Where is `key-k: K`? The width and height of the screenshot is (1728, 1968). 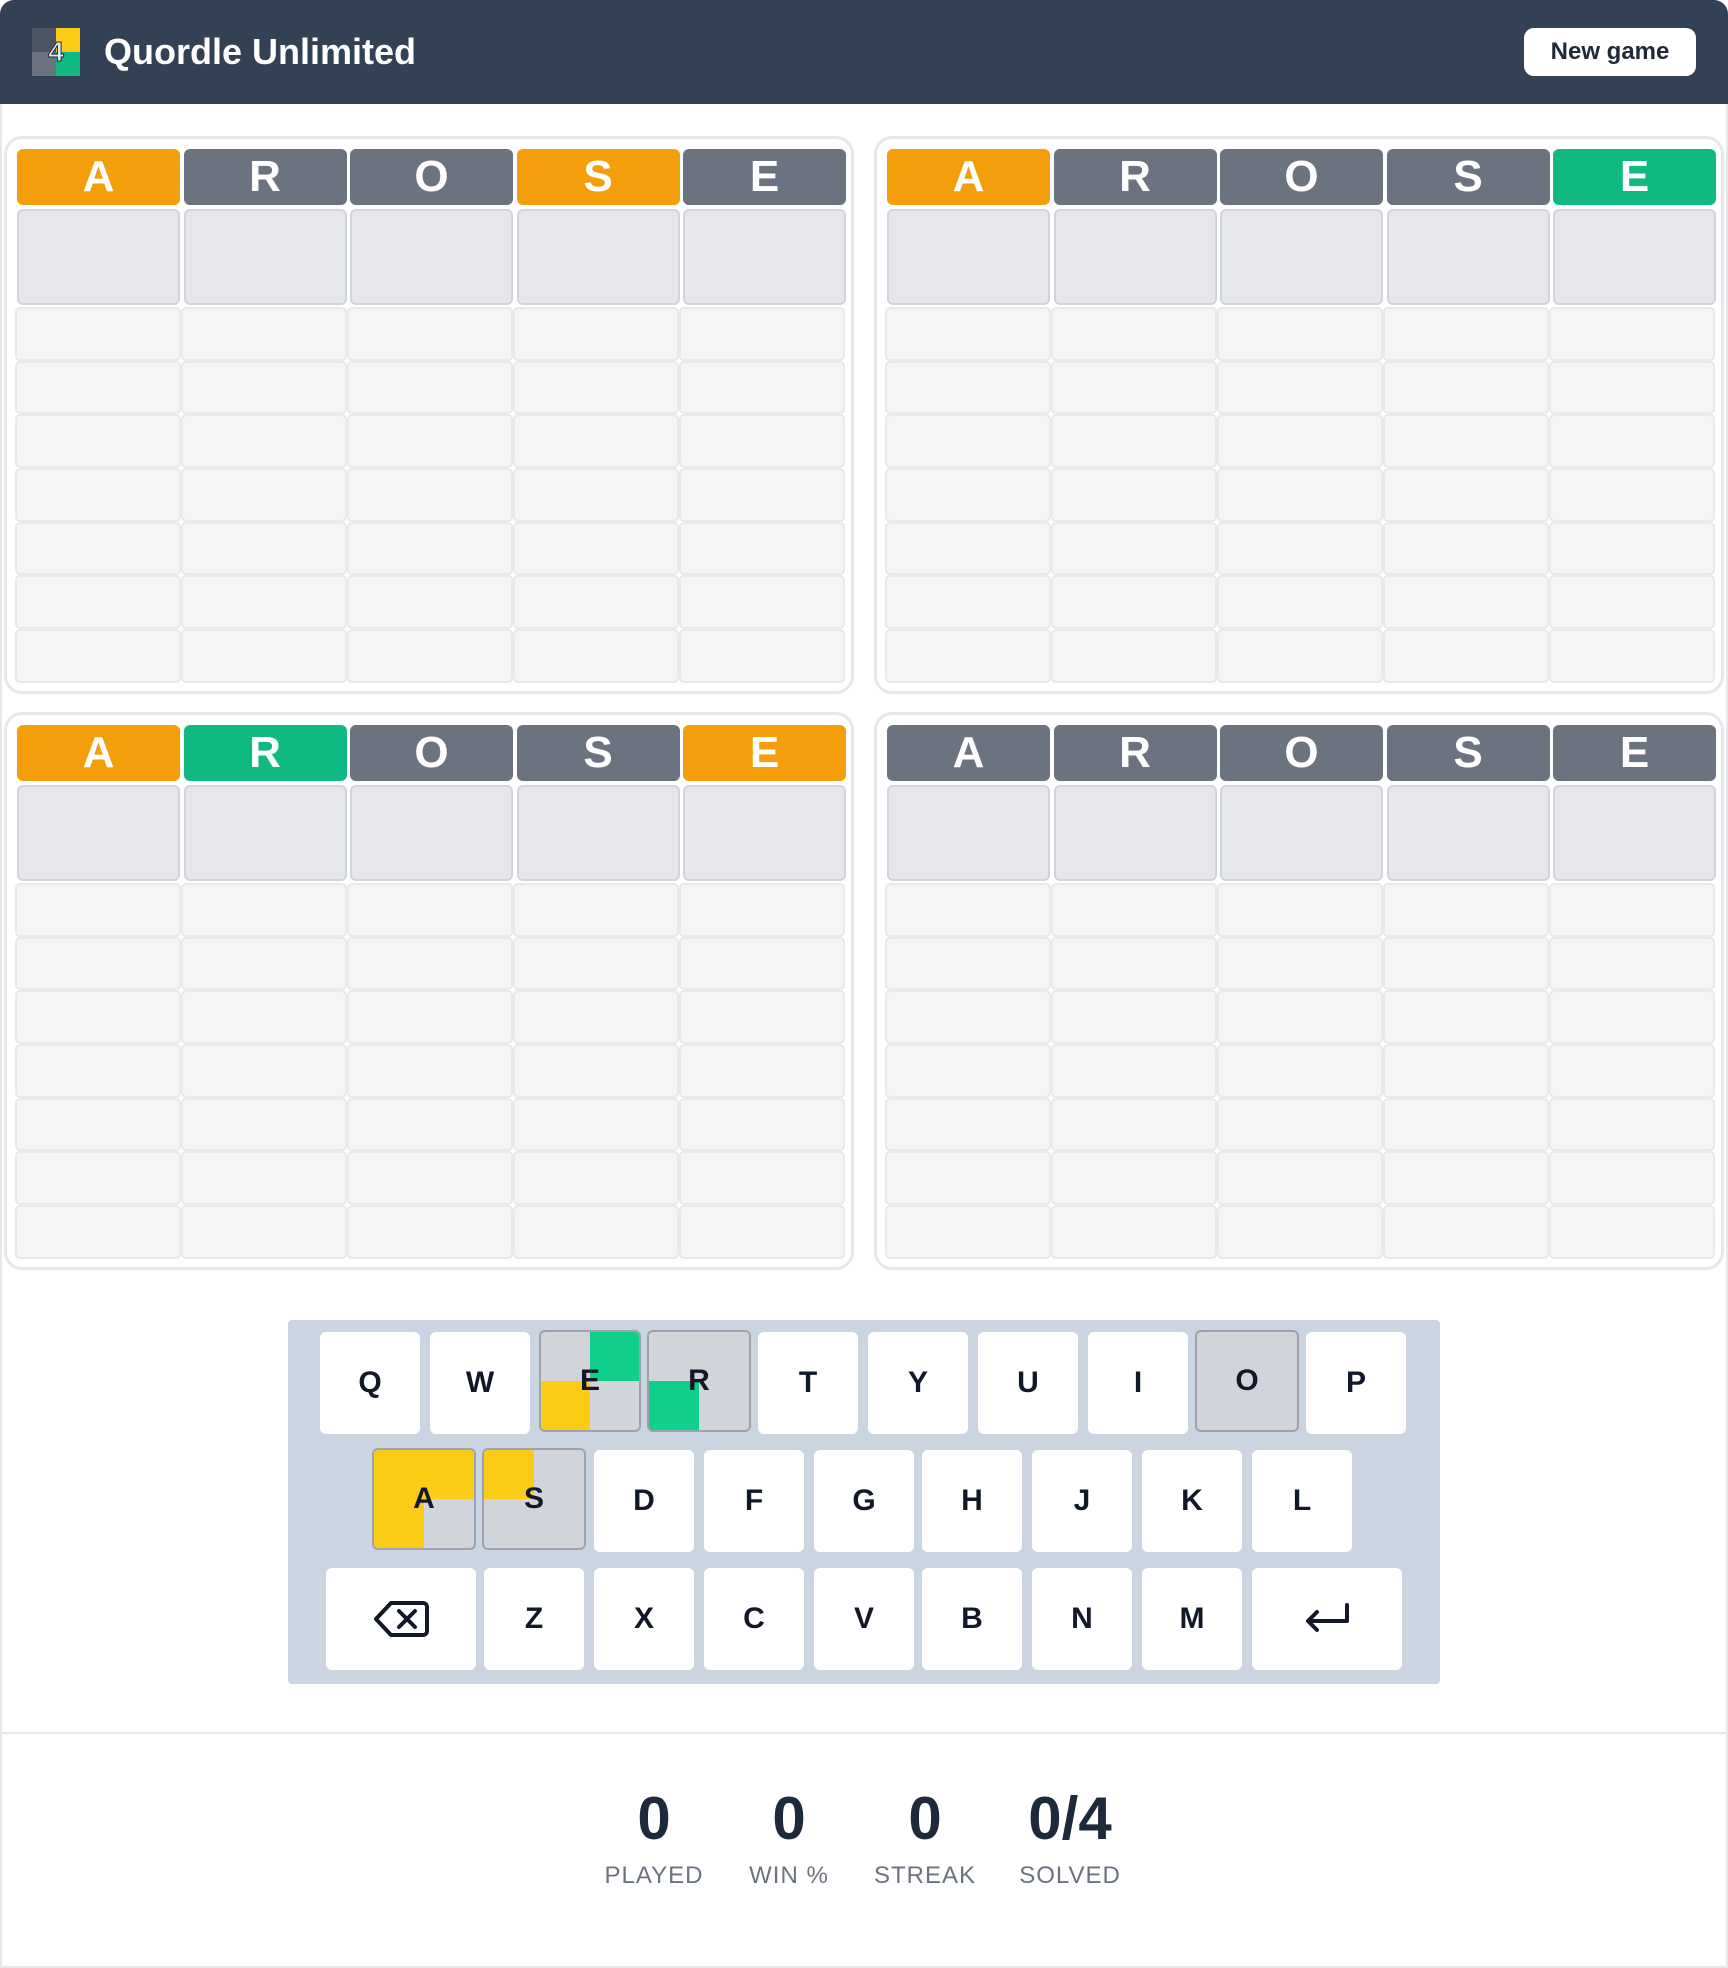 key-k: K is located at coordinates (1192, 1501).